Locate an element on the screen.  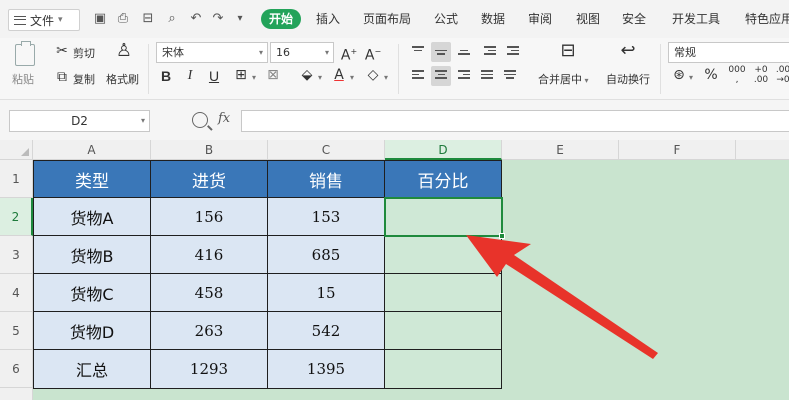
increase-indent-icon is located at coordinates (513, 52).